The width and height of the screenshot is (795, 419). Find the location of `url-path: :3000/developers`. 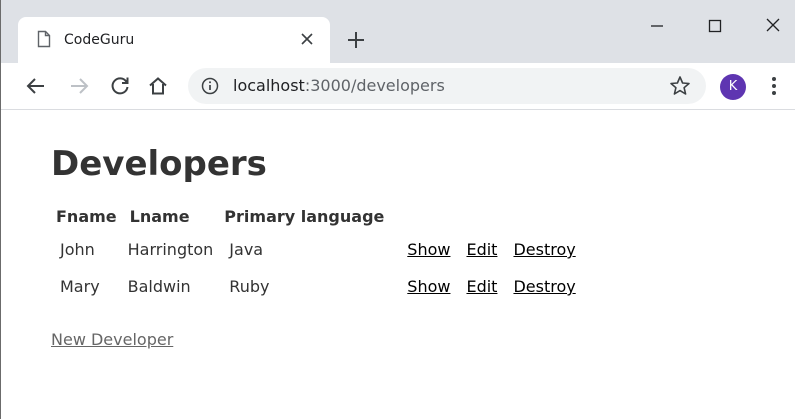

url-path: :3000/developers is located at coordinates (374, 85).